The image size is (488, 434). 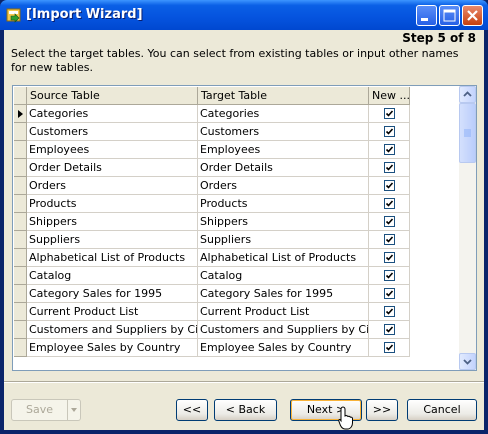 What do you see at coordinates (467, 133) in the screenshot?
I see `scroll-thumb` at bounding box center [467, 133].